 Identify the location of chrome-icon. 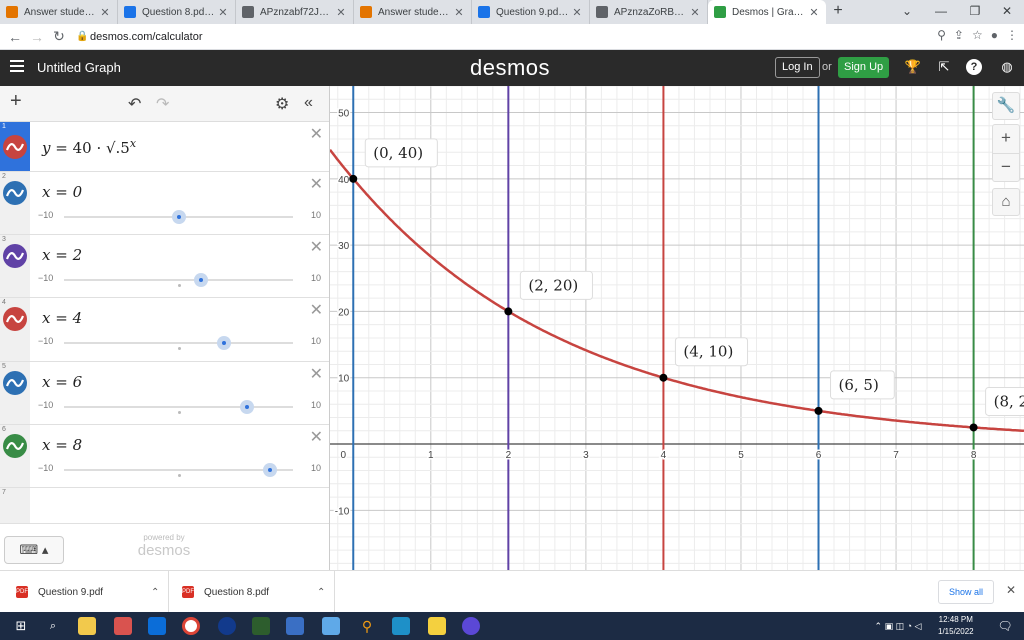
(191, 626).